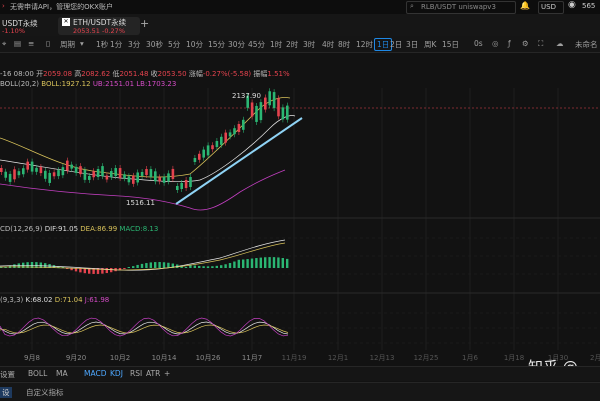 Image resolution: width=600 pixels, height=401 pixels. Describe the element at coordinates (430, 44) in the screenshot. I see `interval-18: 周K` at that location.